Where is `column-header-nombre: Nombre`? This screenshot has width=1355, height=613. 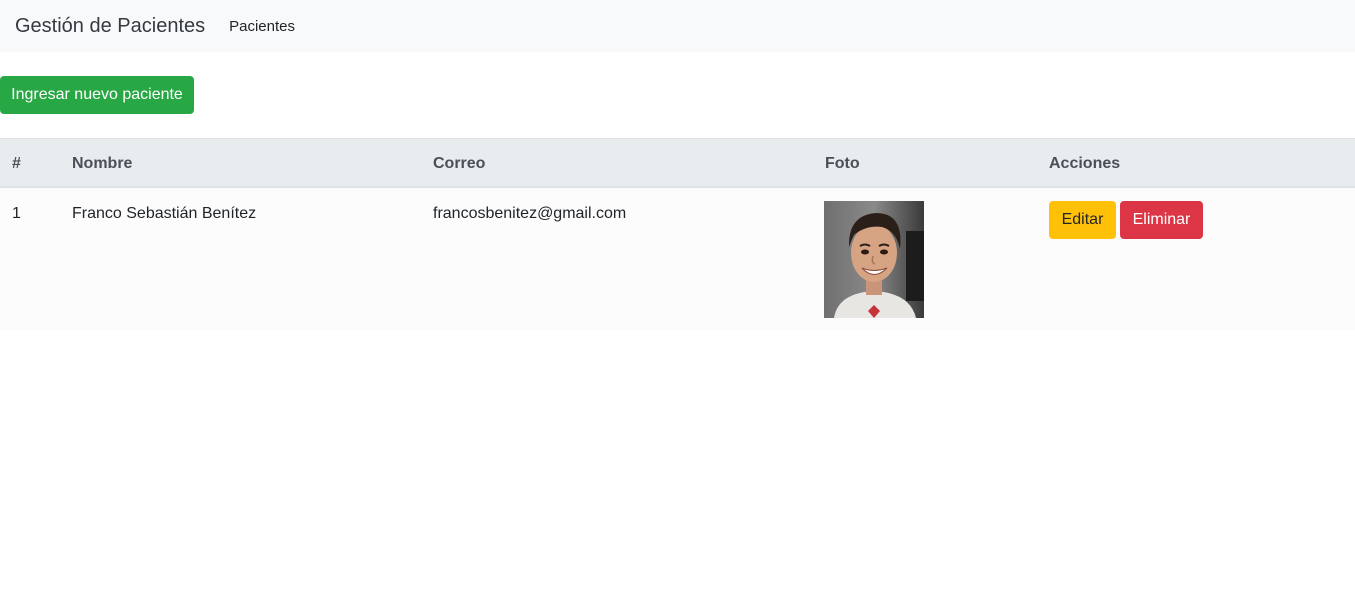 column-header-nombre: Nombre is located at coordinates (102, 163).